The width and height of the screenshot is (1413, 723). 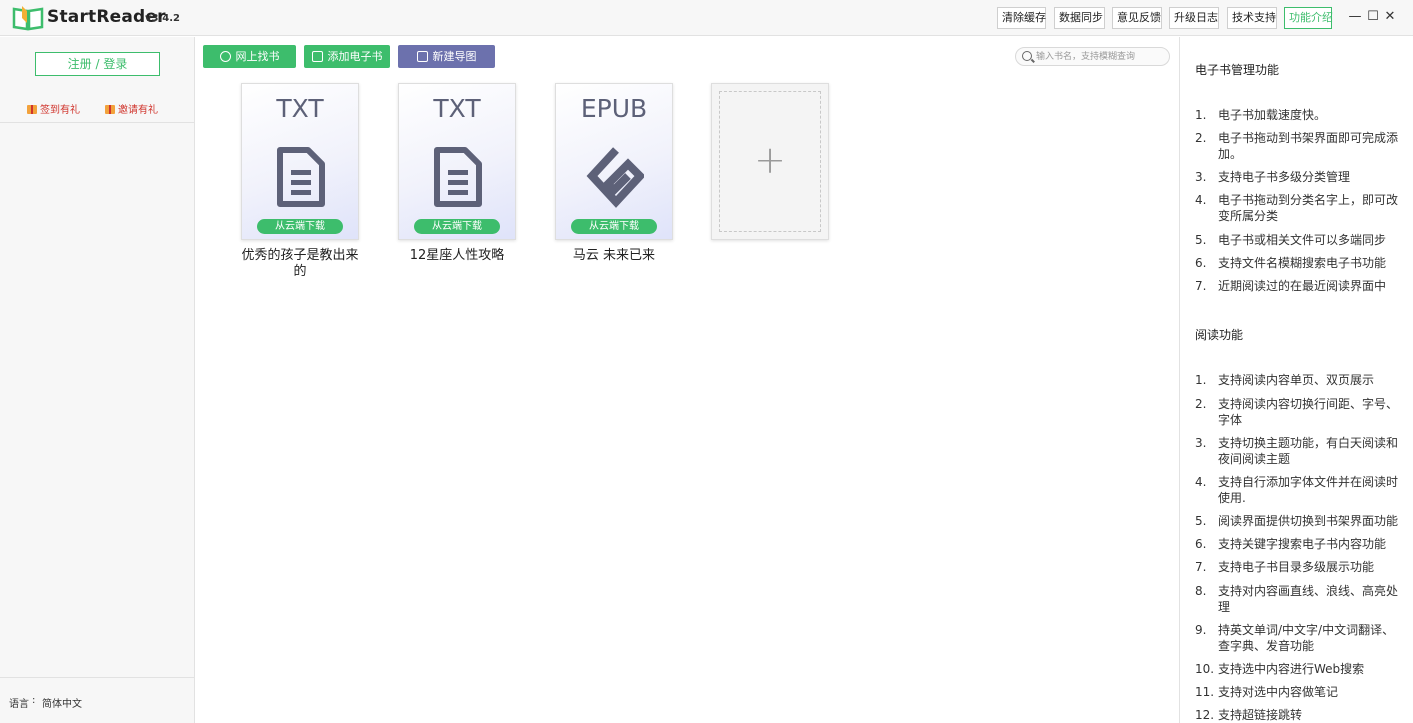 What do you see at coordinates (97, 64) in the screenshot?
I see `register-login-button: 注册 / 登录` at bounding box center [97, 64].